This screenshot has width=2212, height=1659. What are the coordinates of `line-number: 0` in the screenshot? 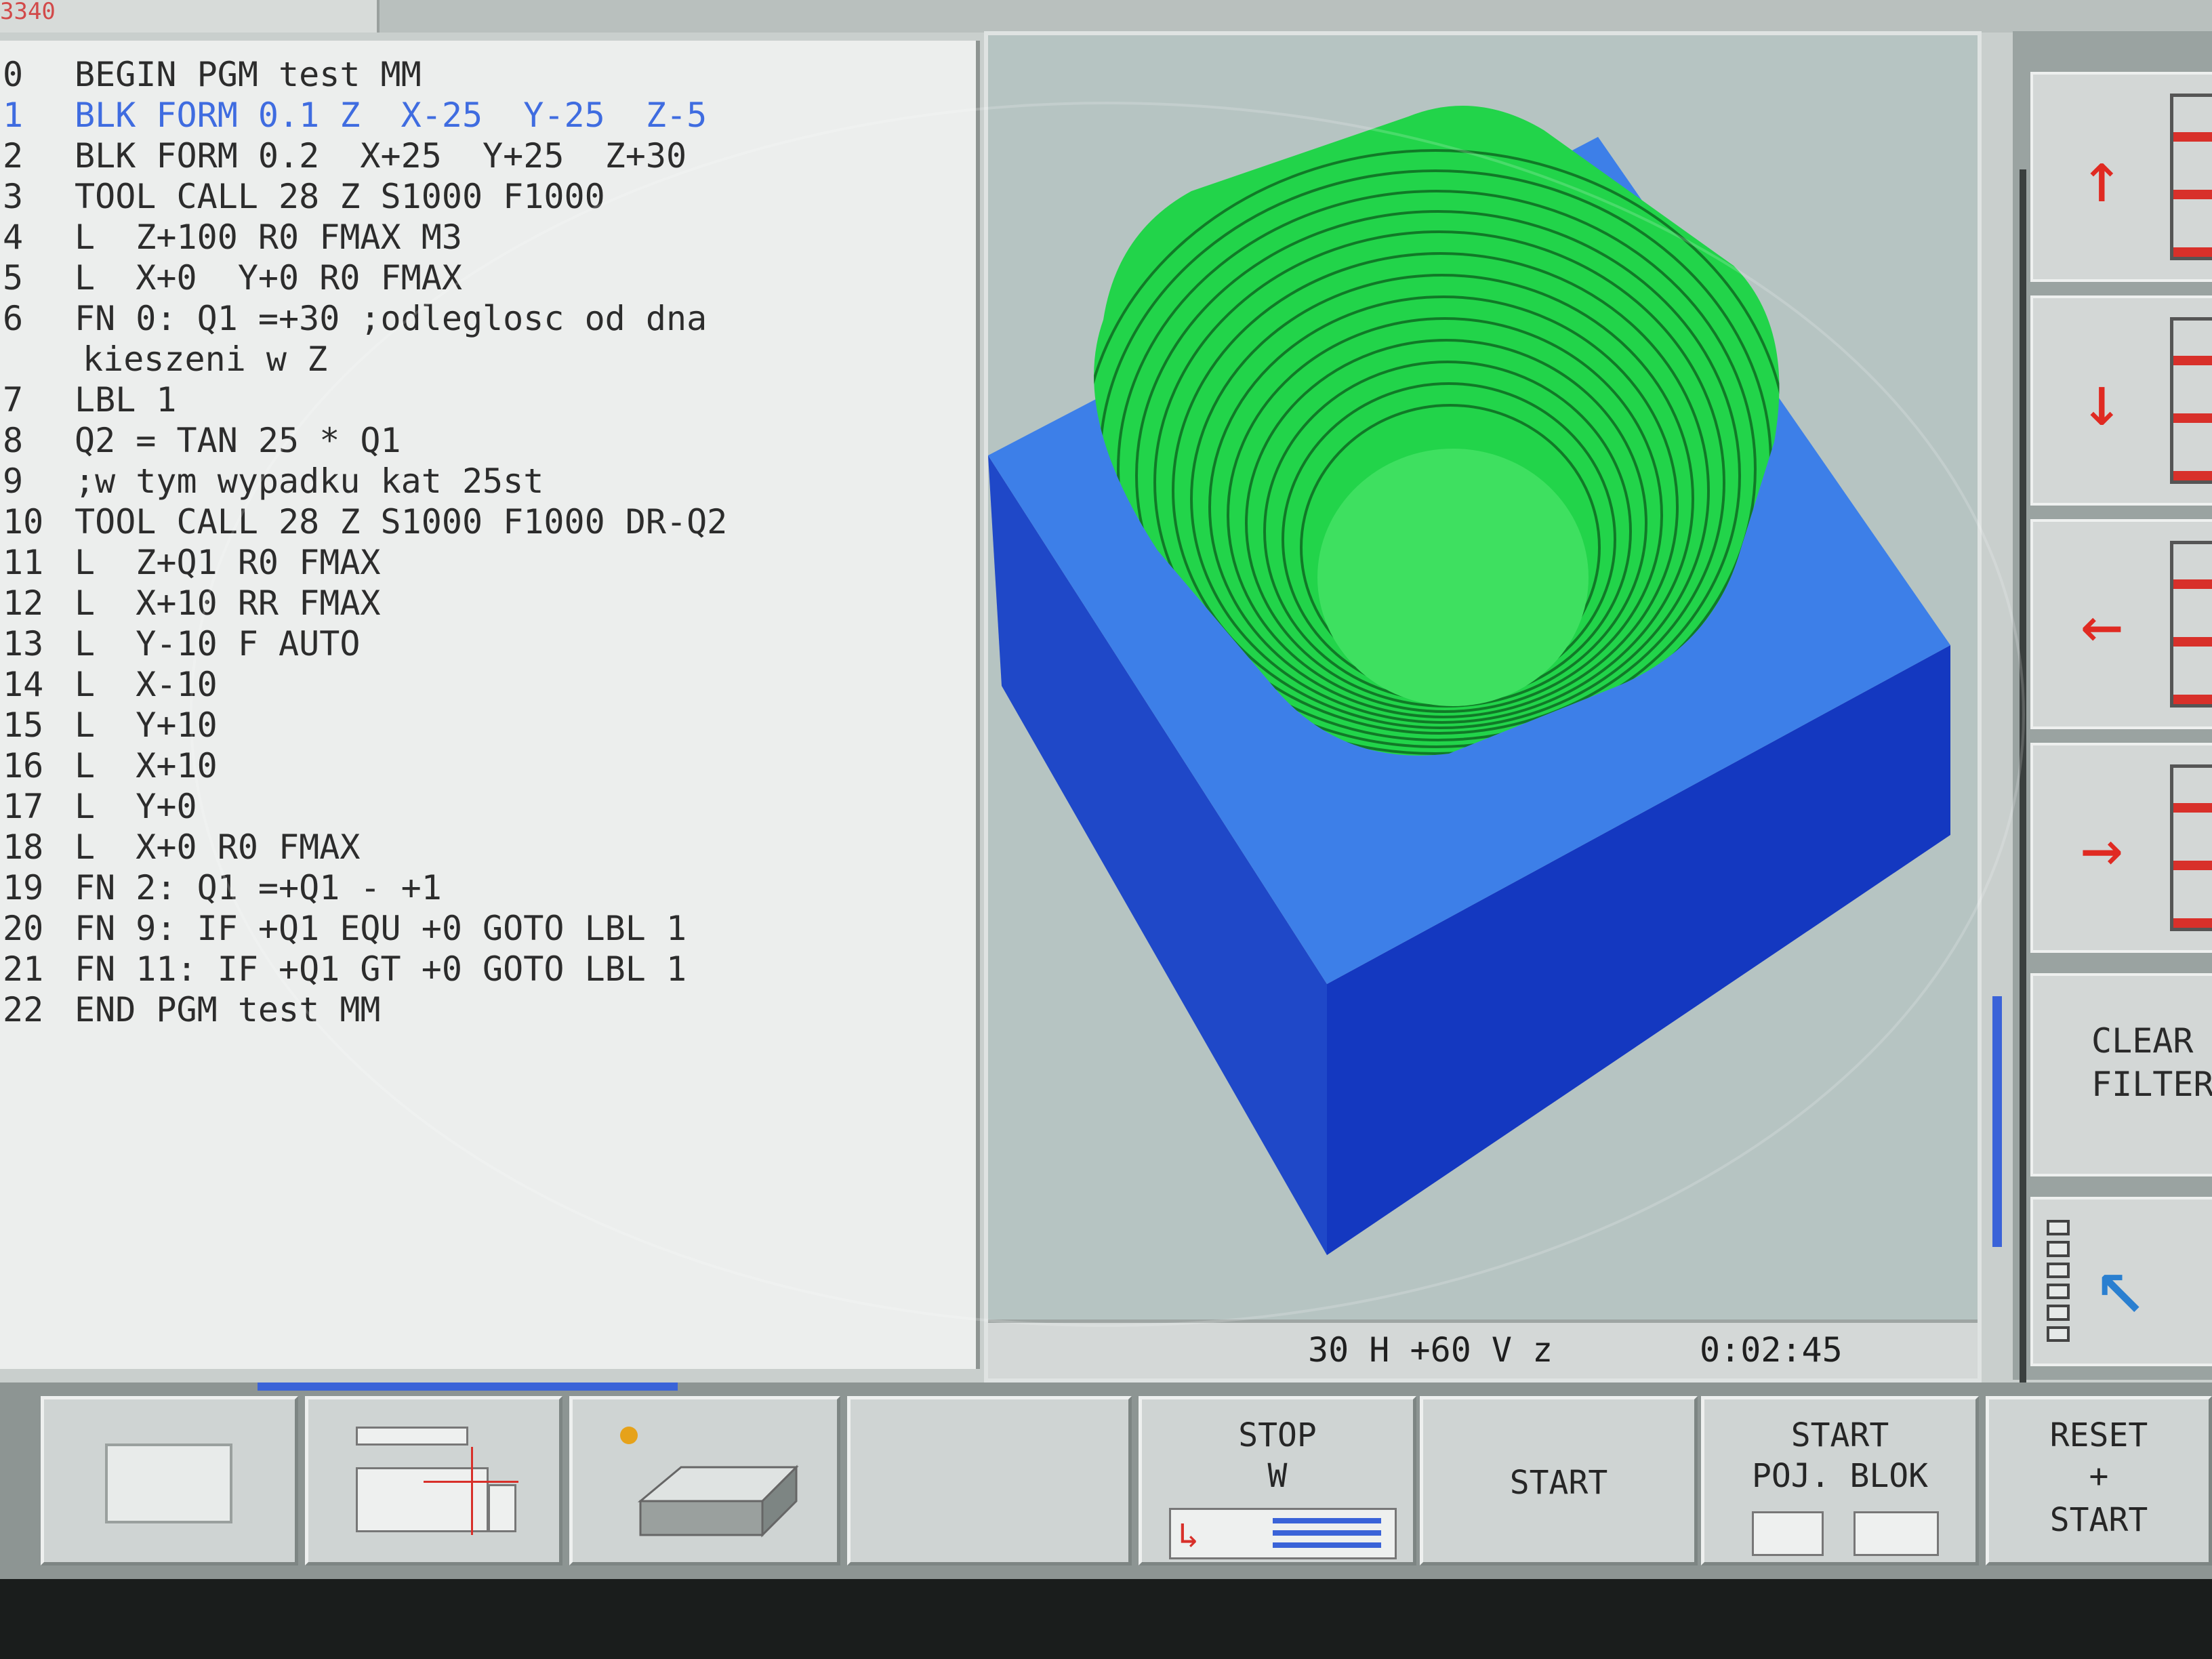 It's located at (13, 74).